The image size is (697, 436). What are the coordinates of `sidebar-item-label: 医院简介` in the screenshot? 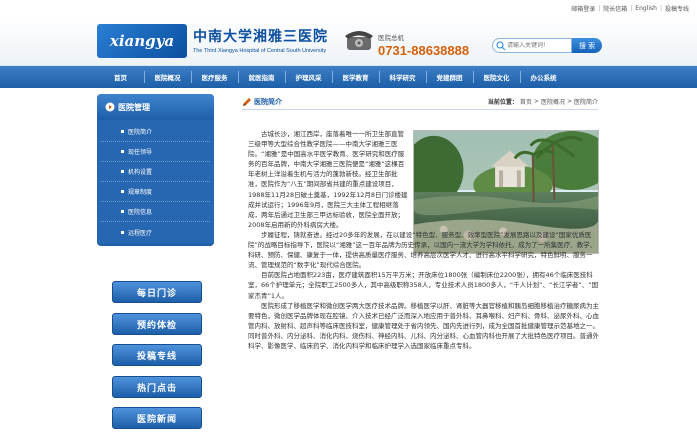 It's located at (140, 132).